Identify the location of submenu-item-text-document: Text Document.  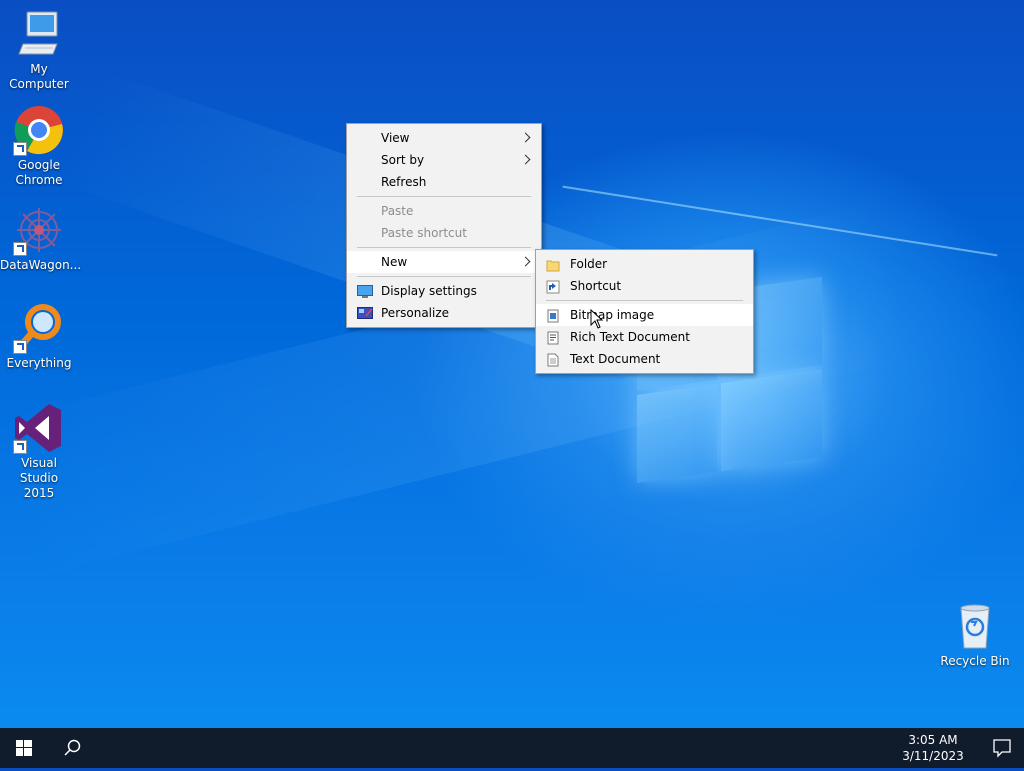
(644, 359).